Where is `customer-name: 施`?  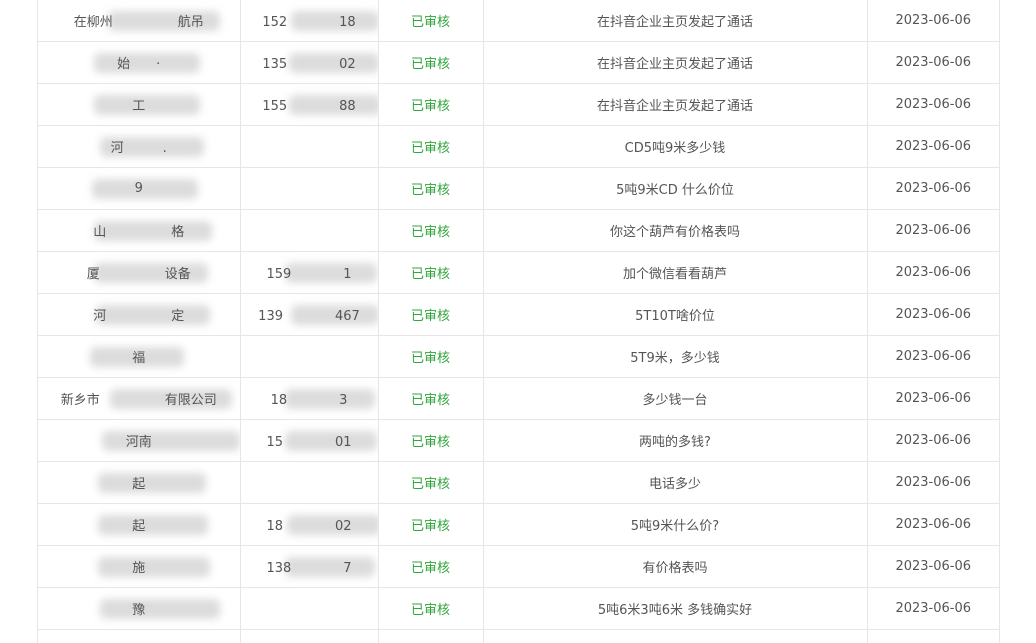 customer-name: 施 is located at coordinates (158, 568).